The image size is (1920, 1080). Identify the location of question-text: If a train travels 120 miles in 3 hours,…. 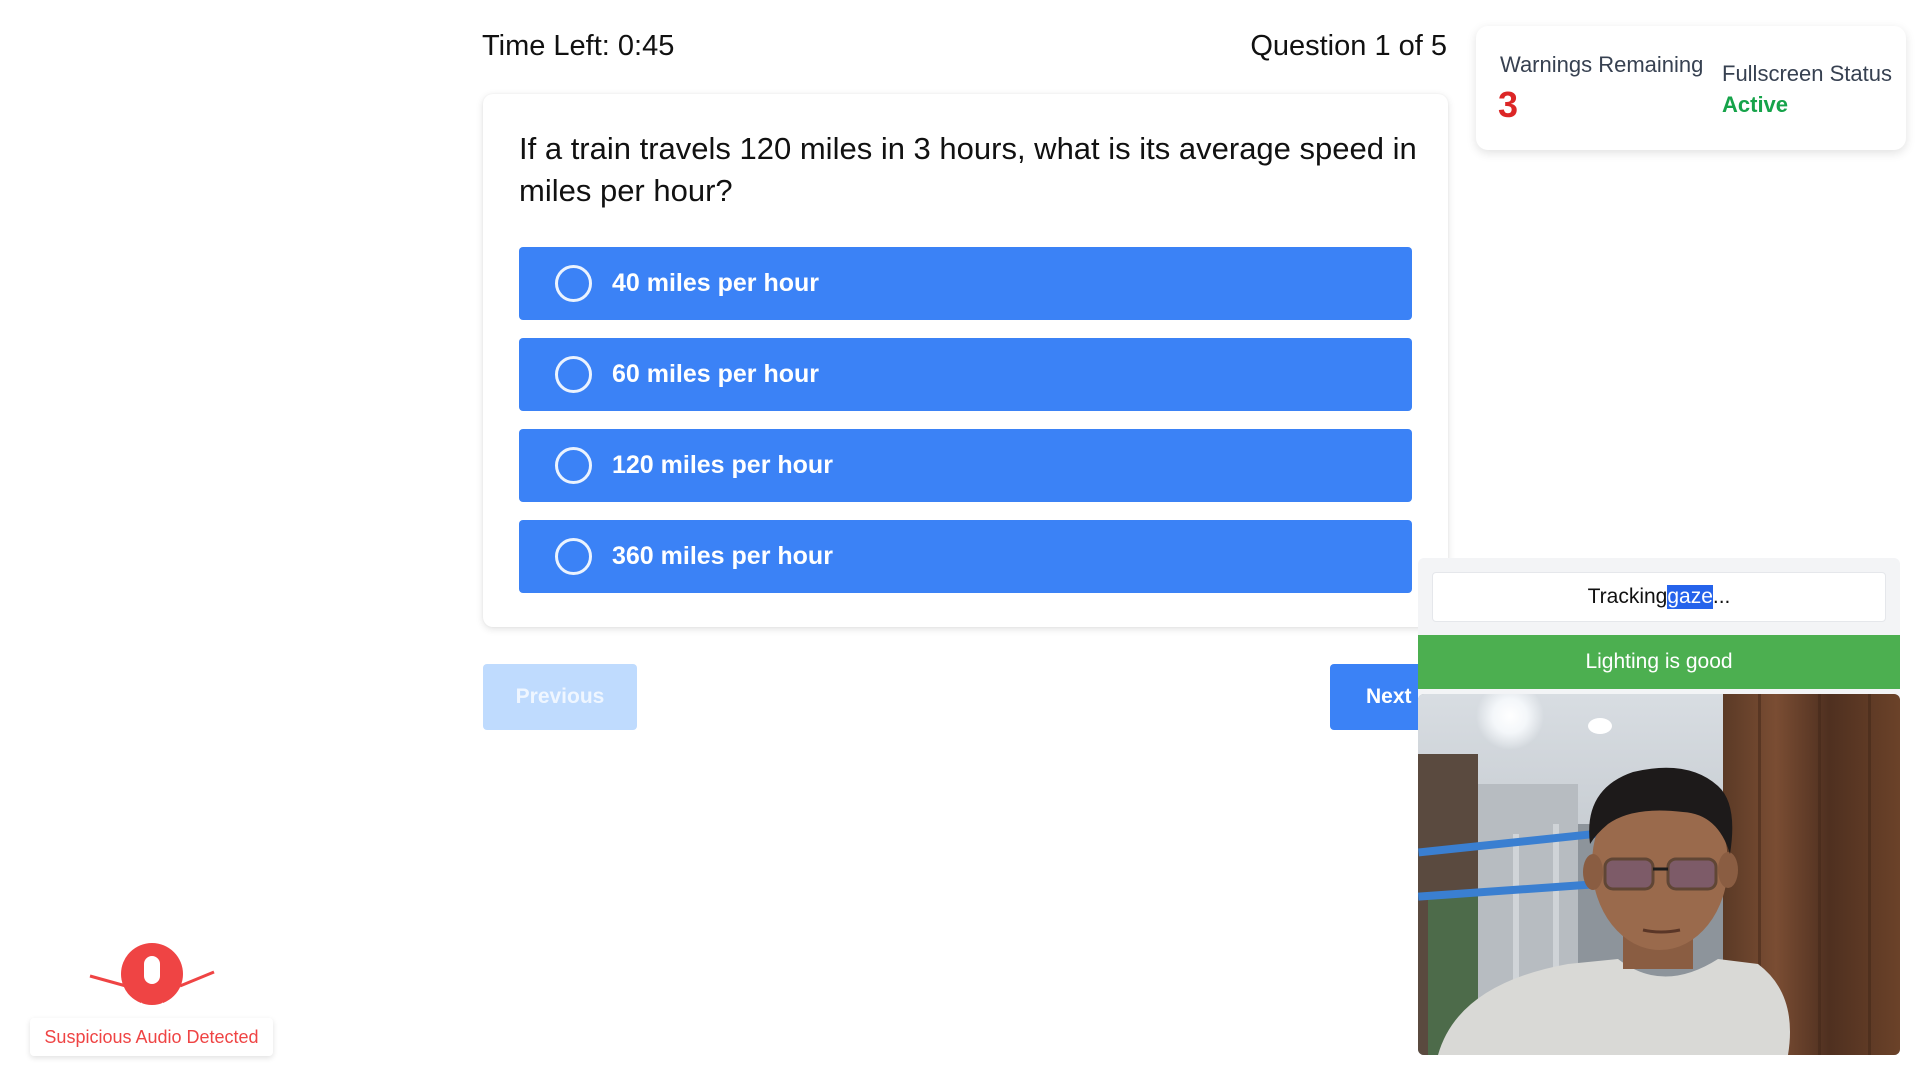
(968, 169).